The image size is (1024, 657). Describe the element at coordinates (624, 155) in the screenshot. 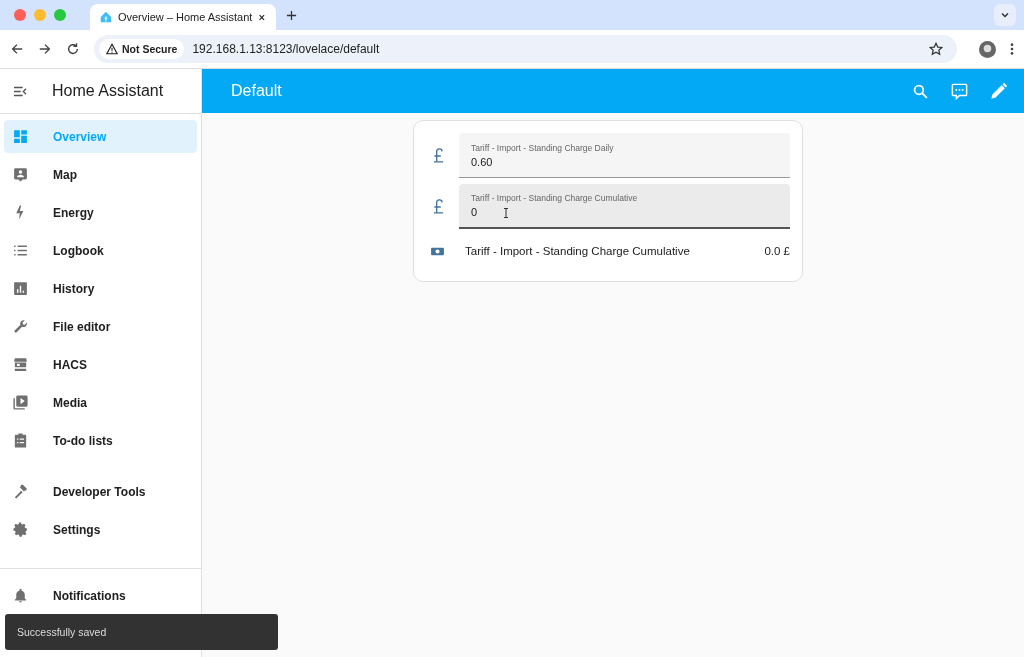

I see `number-input-field: Tariff - Import - Standing Charge Daily 0.60` at that location.